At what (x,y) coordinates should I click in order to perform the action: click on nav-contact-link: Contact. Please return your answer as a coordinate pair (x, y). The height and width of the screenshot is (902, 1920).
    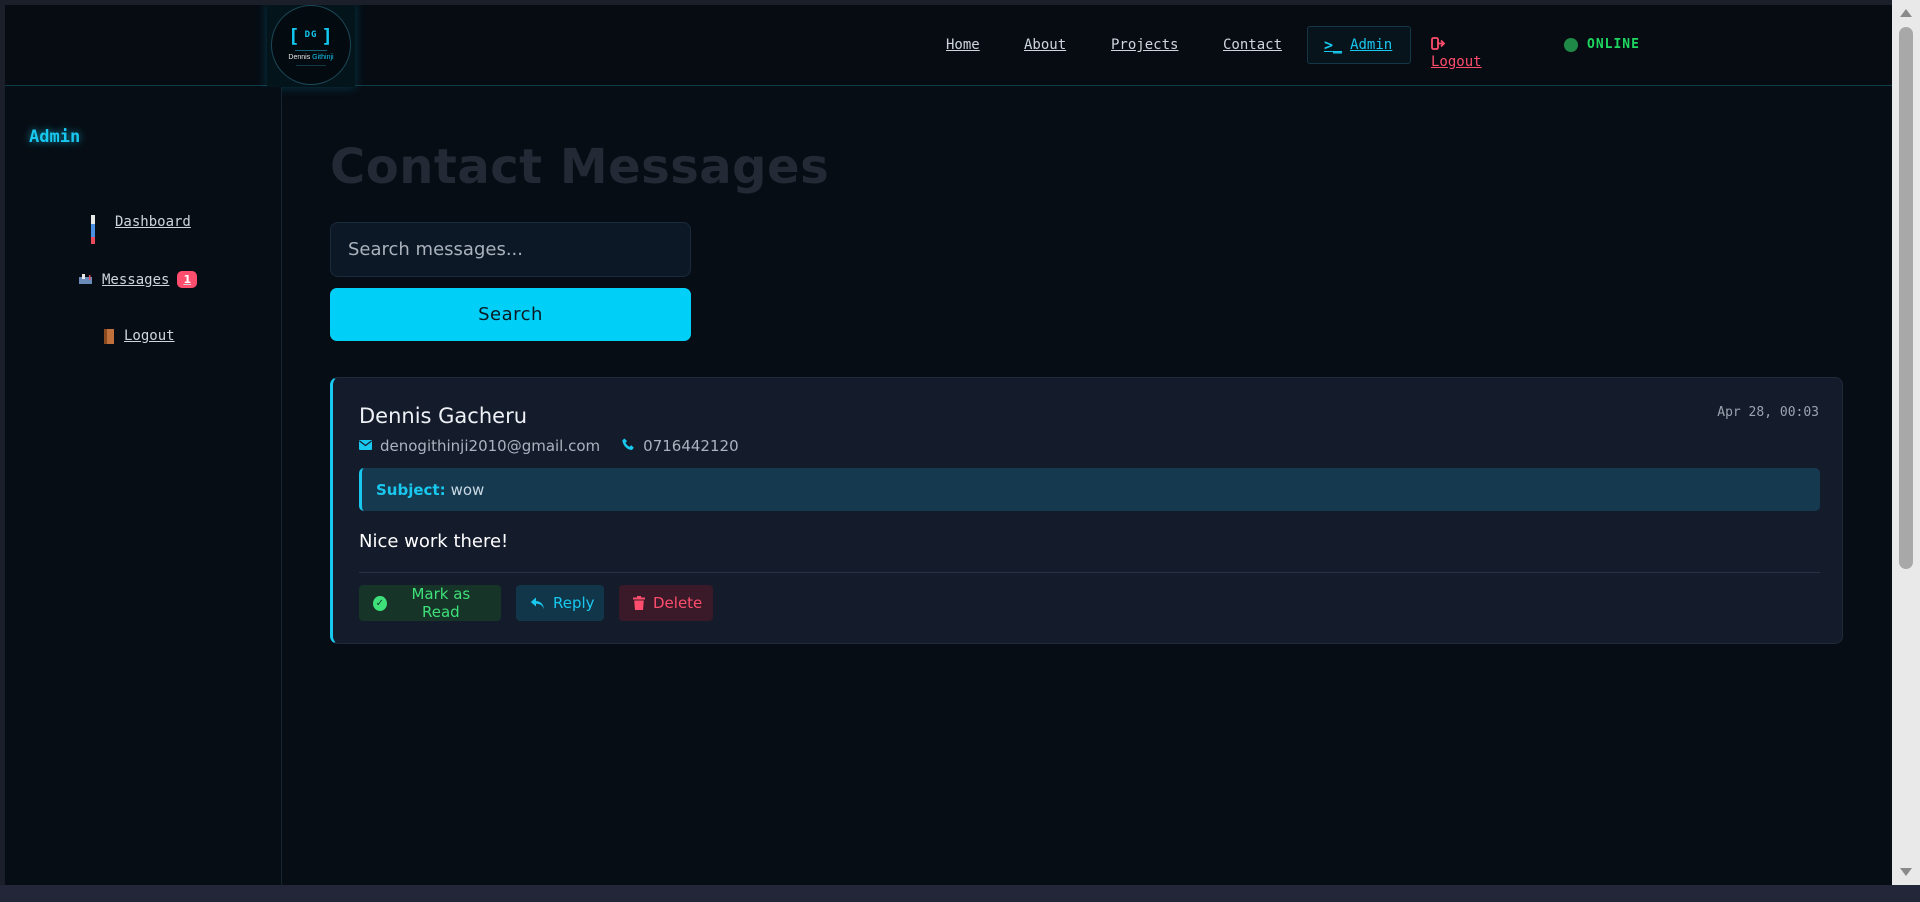
    Looking at the image, I should click on (1252, 45).